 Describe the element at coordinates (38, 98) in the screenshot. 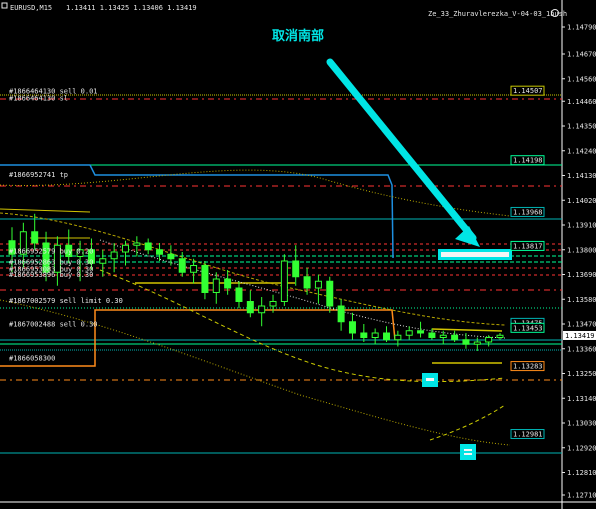

I see `order-label: #1866464130 sl` at that location.